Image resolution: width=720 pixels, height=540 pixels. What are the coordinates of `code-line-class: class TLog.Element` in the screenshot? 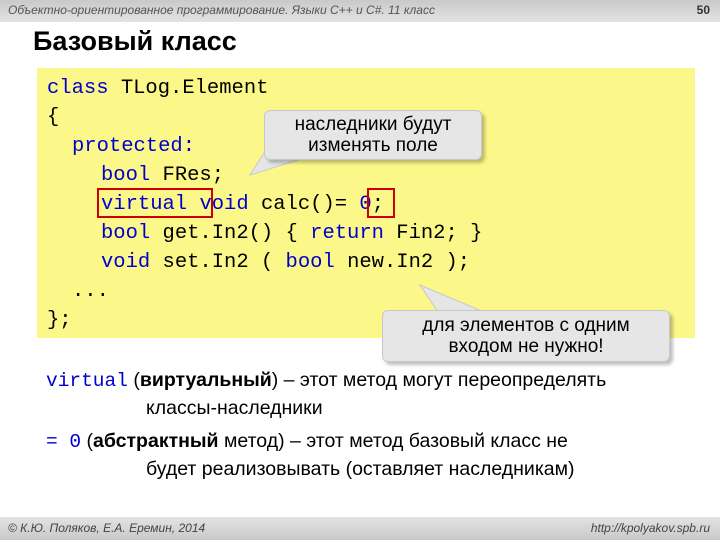 It's located at (157, 88).